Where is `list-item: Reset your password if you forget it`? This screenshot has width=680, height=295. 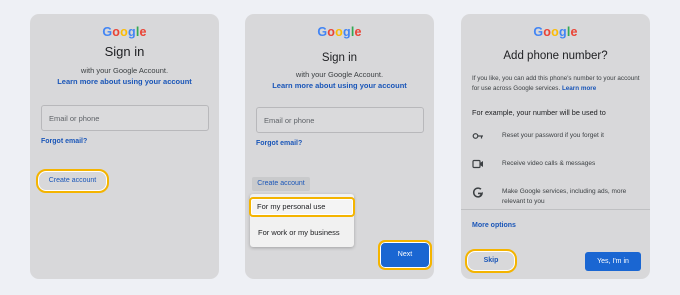 list-item: Reset your password if you forget it is located at coordinates (556, 136).